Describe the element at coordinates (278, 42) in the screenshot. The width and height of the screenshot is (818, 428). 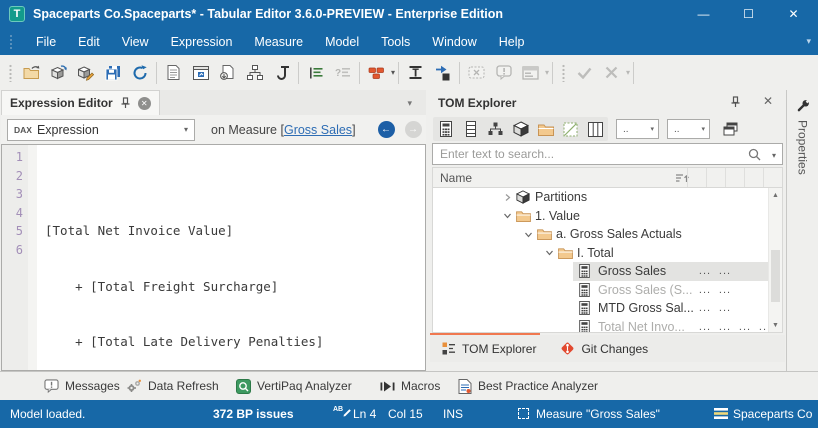
I see `menu-item-measure: Measure` at that location.